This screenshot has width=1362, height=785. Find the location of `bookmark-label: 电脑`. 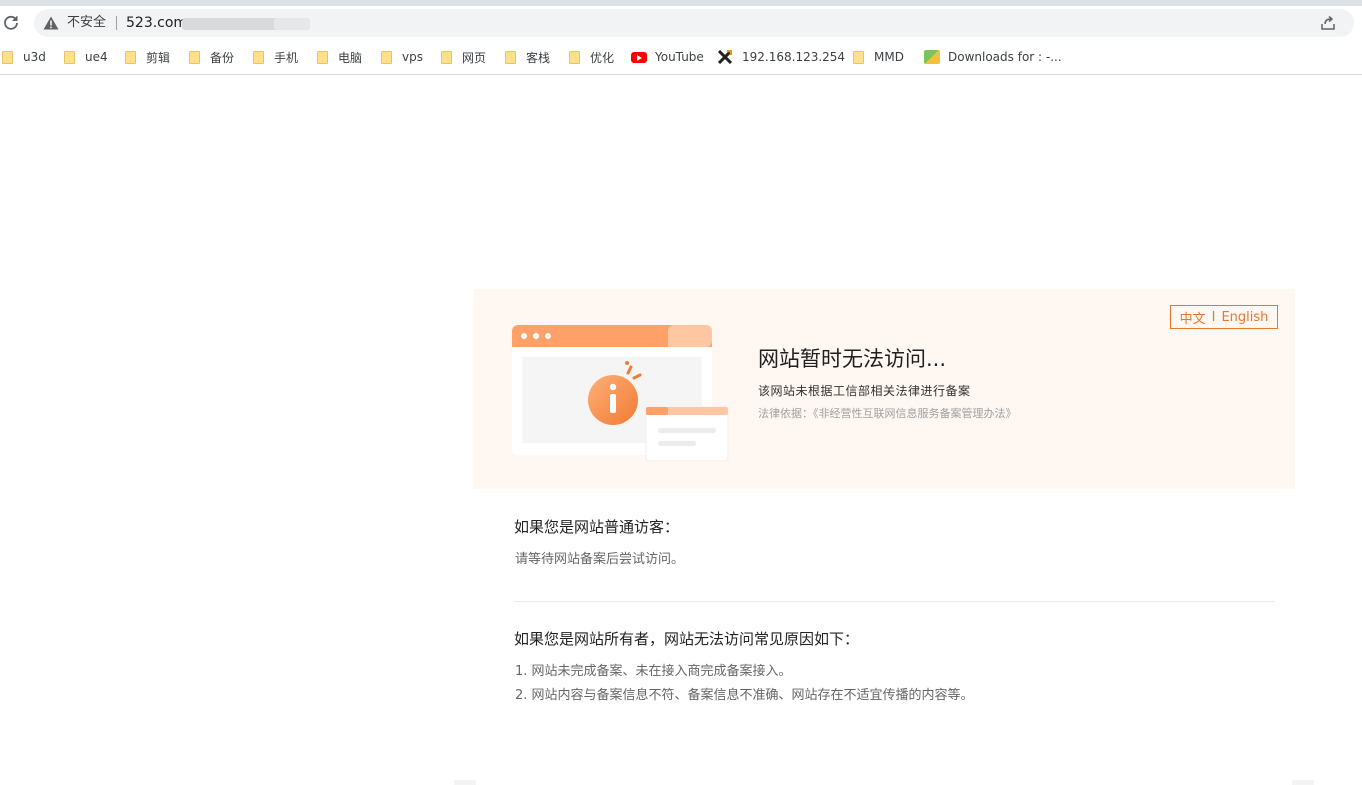

bookmark-label: 电脑 is located at coordinates (350, 57).